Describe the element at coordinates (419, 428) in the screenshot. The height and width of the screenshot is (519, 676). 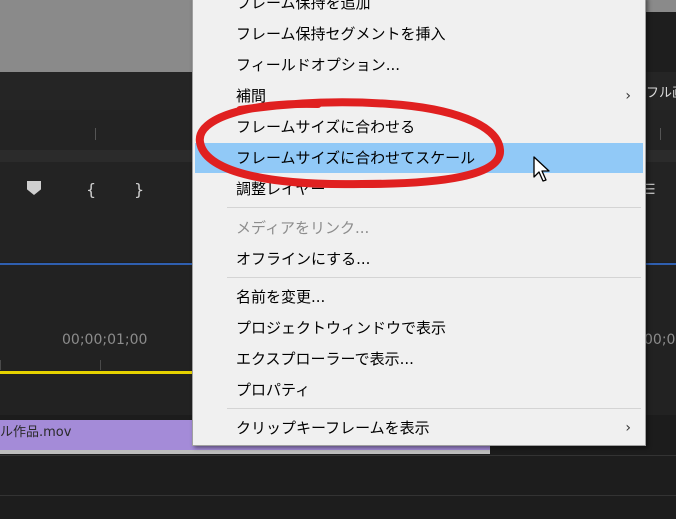
I see `menu-item-show-clip-keyframes: クリップキーフレームを表示 ›` at that location.